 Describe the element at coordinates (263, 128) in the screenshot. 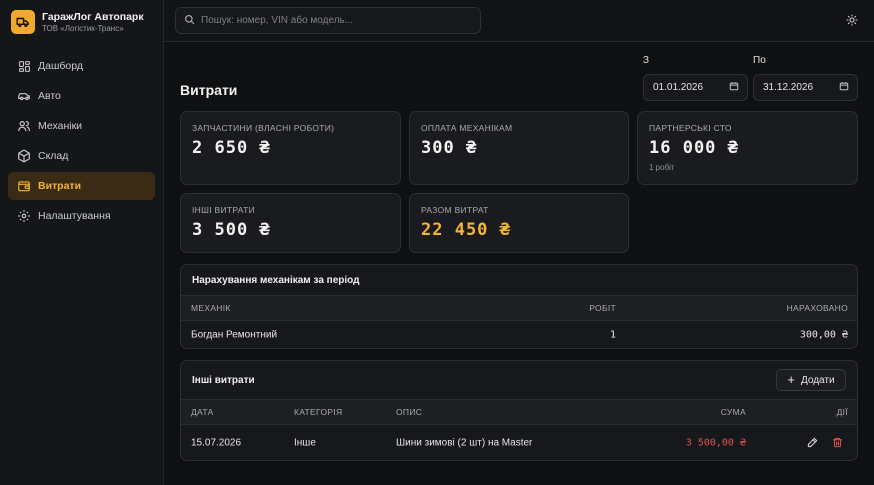

I see `card-label: ЗАПЧАСТИНИ (ВЛАСНІ РОБОТИ)` at that location.